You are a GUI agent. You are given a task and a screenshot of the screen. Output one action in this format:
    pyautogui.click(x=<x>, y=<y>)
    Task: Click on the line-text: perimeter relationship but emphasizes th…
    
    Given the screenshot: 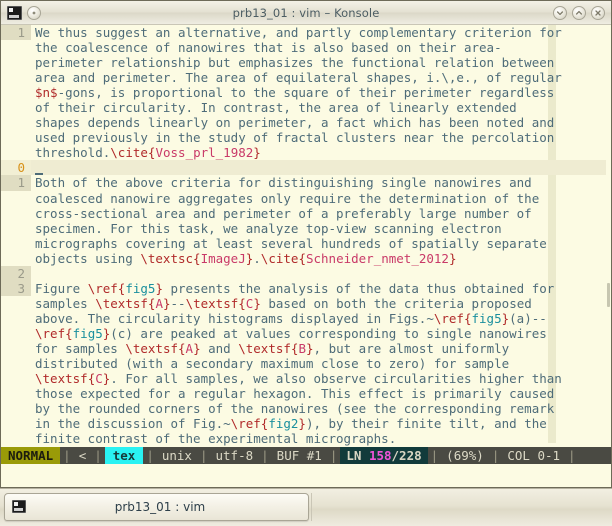 What is the action you would take?
    pyautogui.click(x=321, y=62)
    